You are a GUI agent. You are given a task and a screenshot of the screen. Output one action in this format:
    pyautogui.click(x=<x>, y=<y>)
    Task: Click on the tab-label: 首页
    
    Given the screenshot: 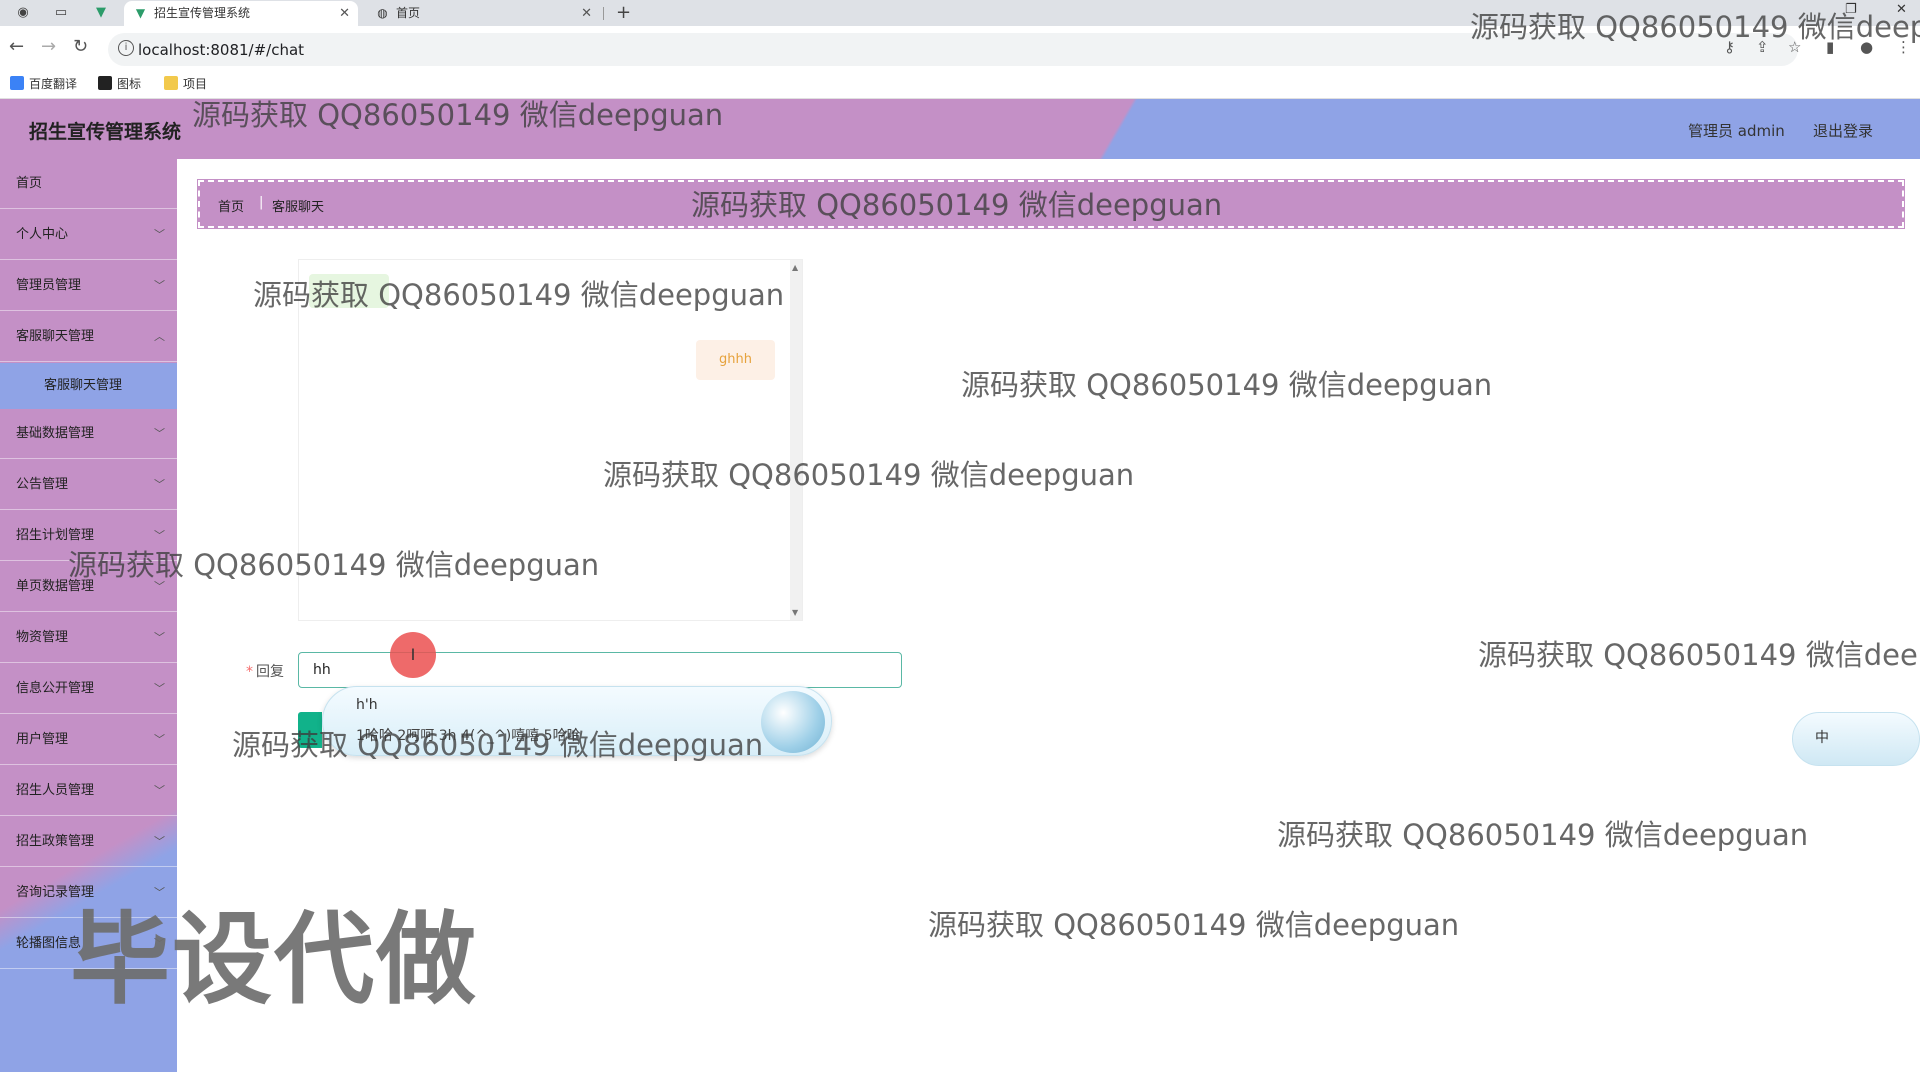 What is the action you would take?
    pyautogui.click(x=408, y=13)
    